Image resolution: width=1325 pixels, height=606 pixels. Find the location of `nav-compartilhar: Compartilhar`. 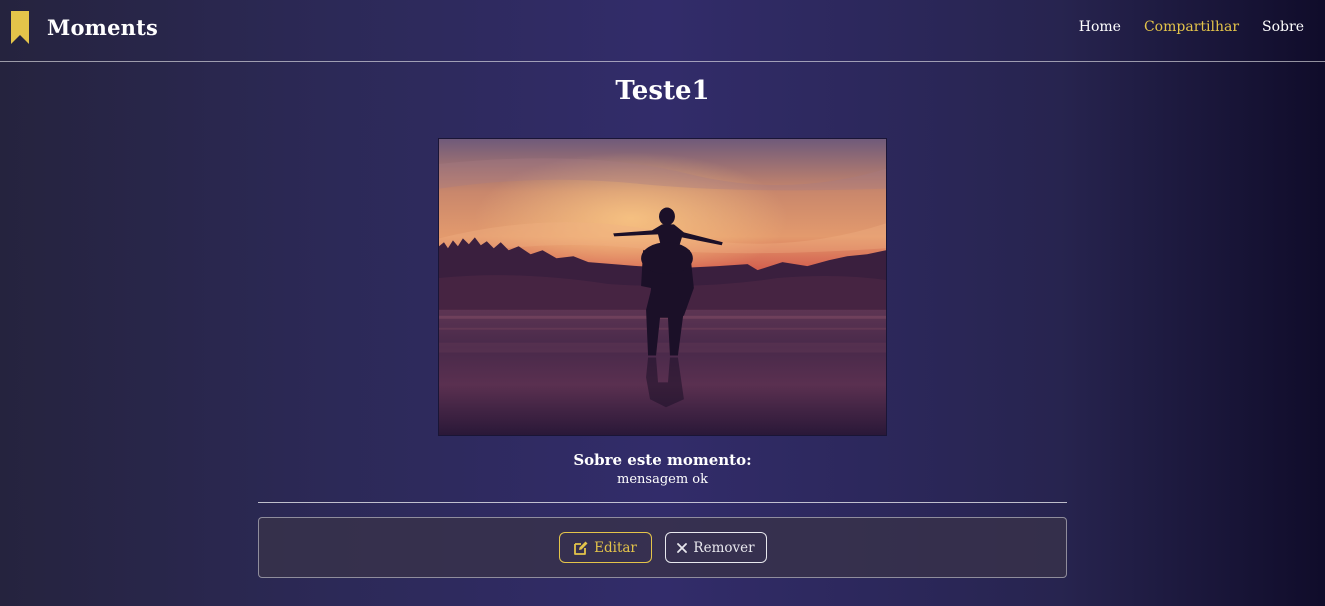

nav-compartilhar: Compartilhar is located at coordinates (1191, 27).